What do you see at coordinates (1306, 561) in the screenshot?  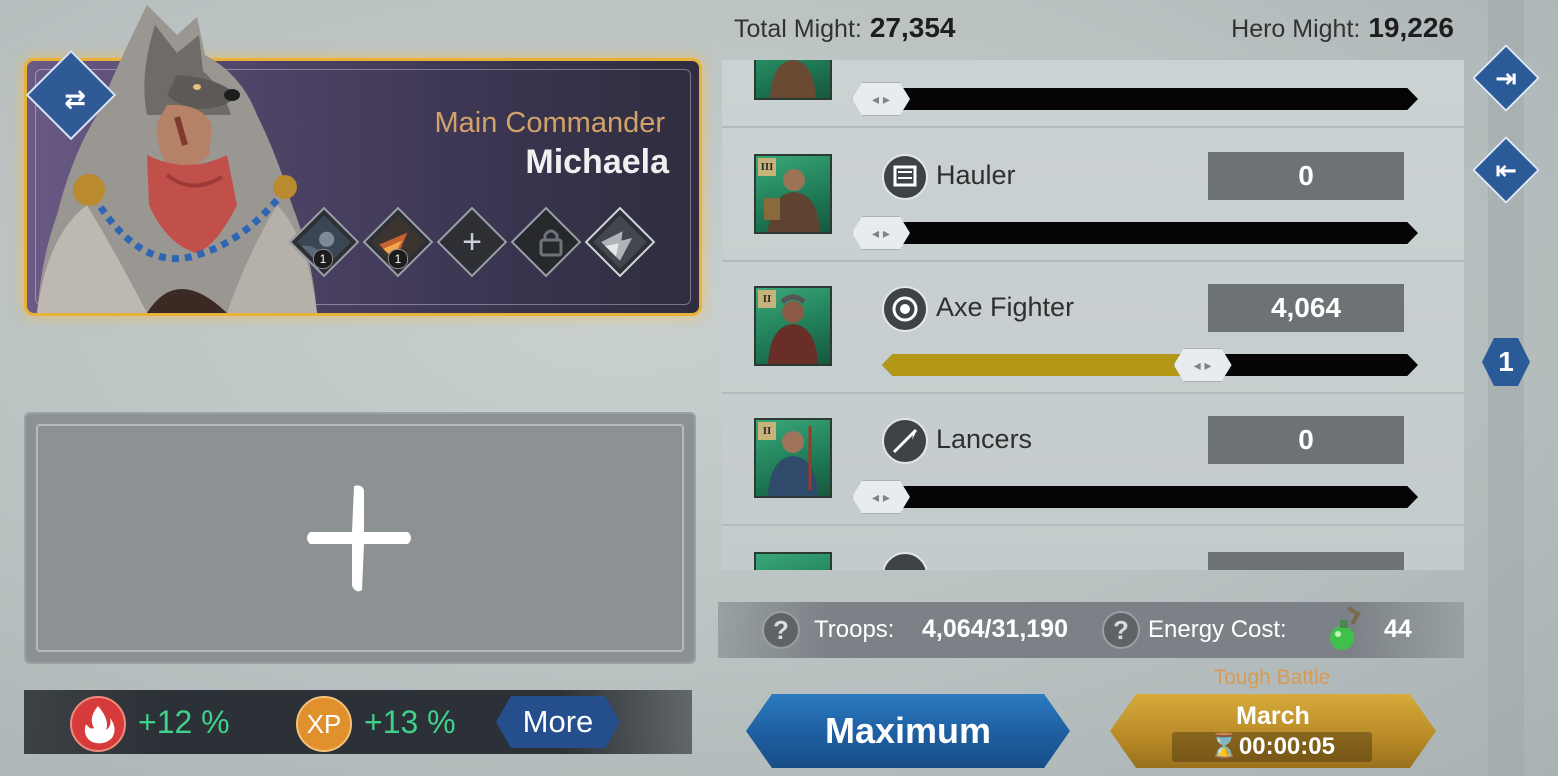 I see `troop-count-input` at bounding box center [1306, 561].